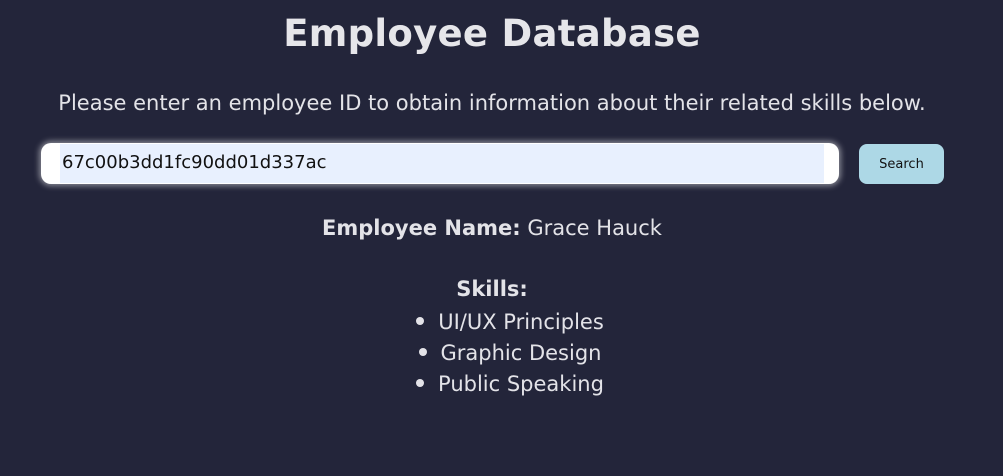  Describe the element at coordinates (901, 164) in the screenshot. I see `search-button: Search` at that location.